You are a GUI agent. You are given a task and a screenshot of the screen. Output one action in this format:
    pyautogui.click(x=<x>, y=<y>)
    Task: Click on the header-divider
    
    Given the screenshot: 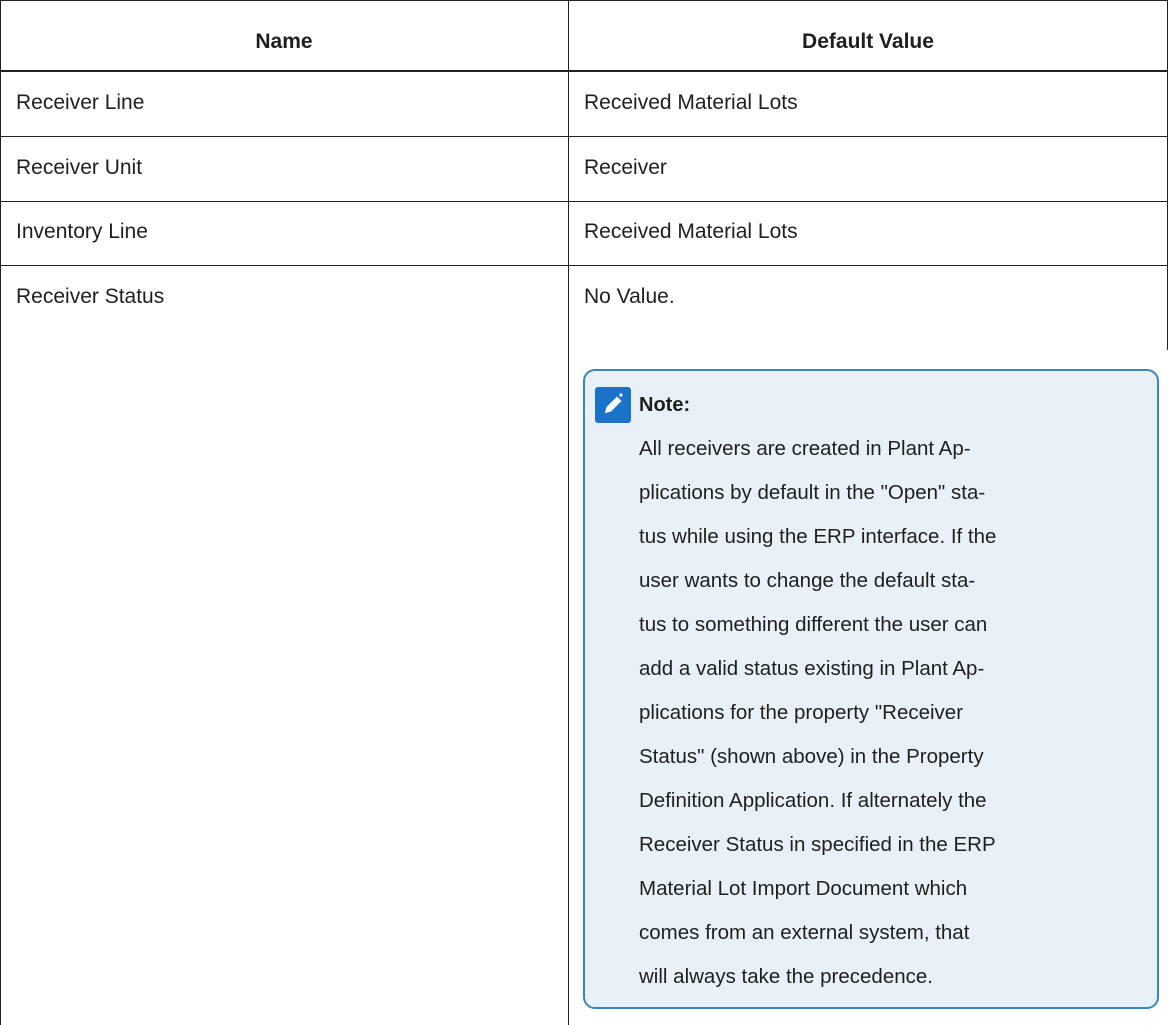 What is the action you would take?
    pyautogui.click(x=584, y=71)
    